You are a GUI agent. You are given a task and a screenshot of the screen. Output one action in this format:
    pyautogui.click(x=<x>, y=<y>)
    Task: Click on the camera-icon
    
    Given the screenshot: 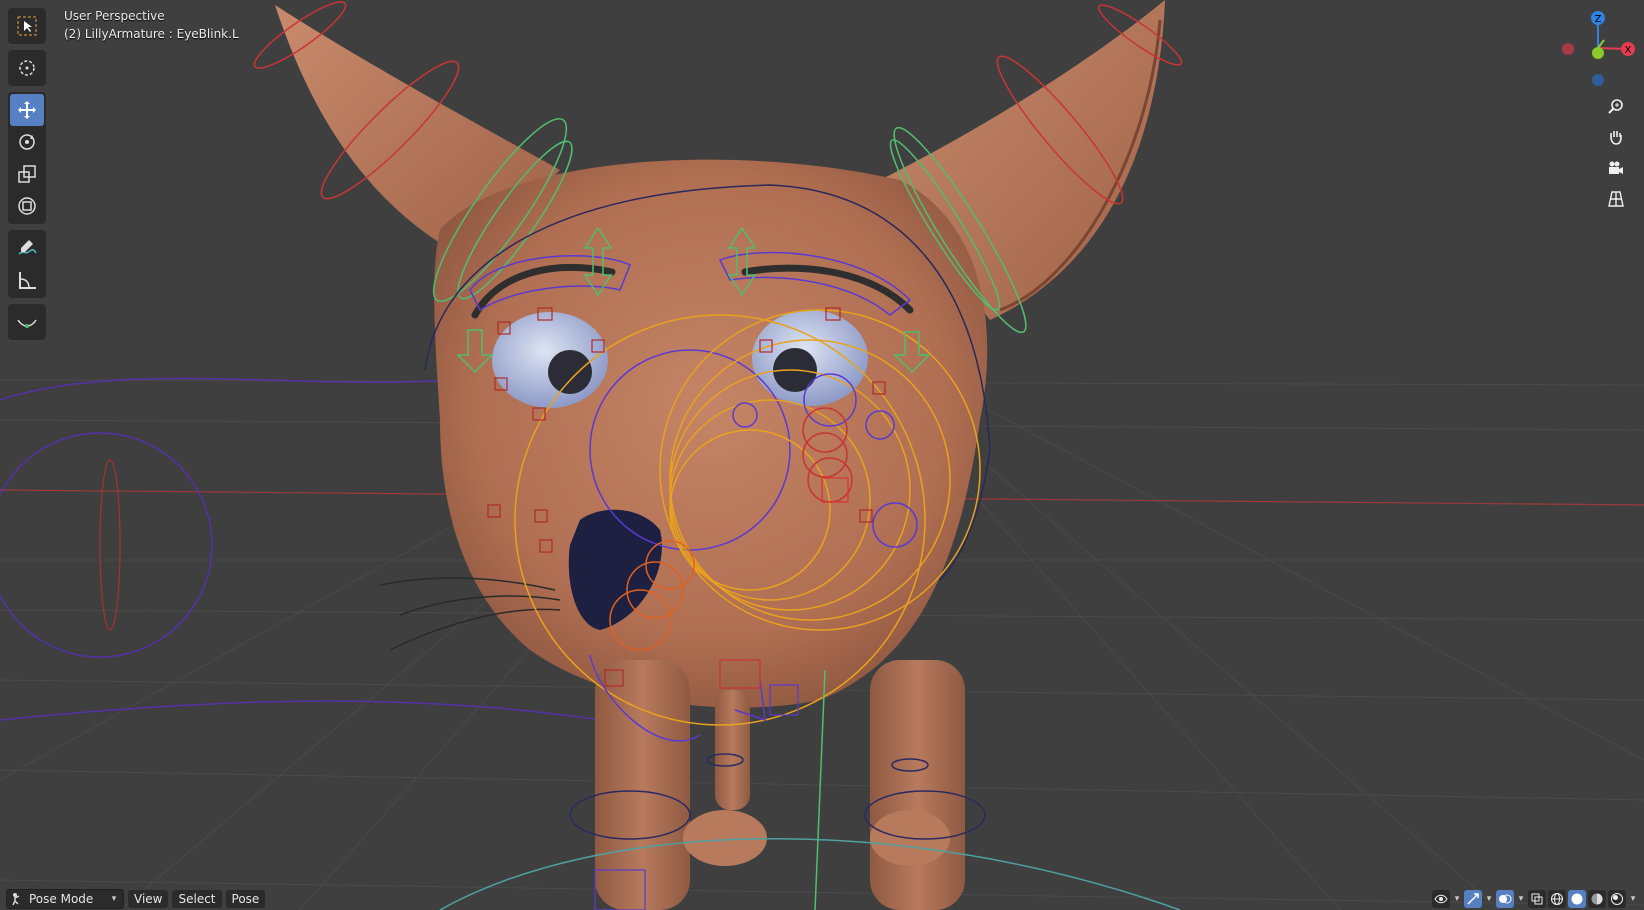 What is the action you would take?
    pyautogui.click(x=1616, y=167)
    